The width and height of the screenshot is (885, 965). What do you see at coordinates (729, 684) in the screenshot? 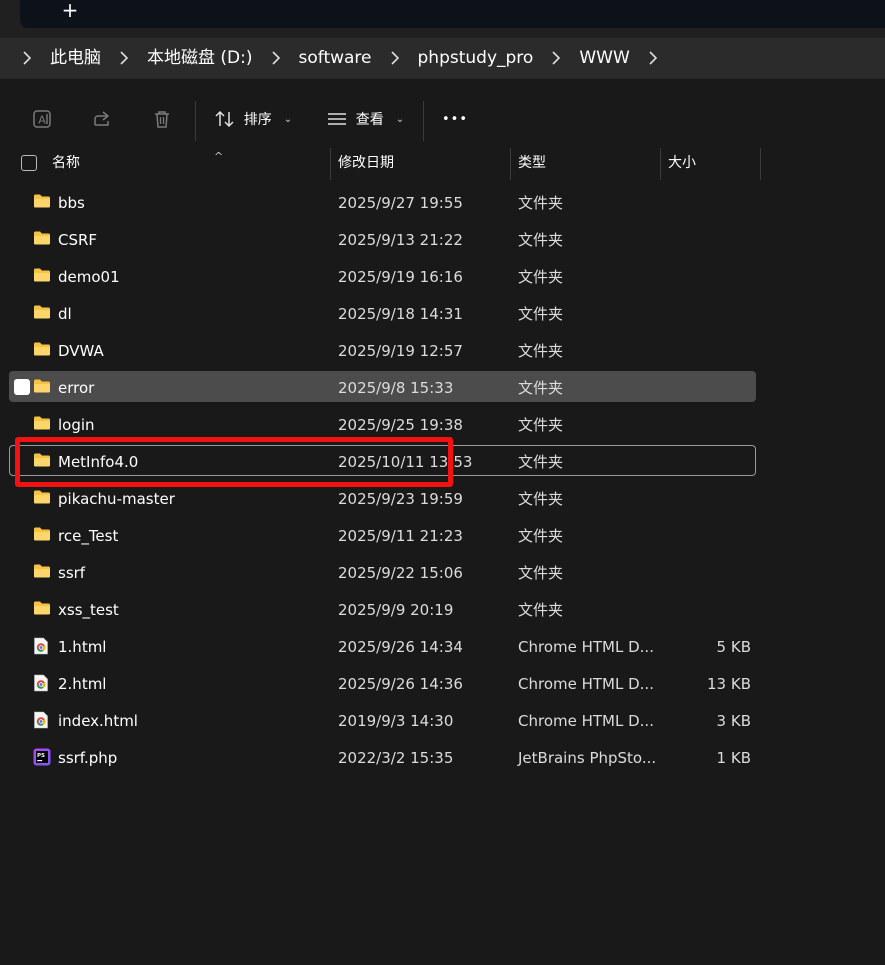
I see `file-size: 13 KB` at bounding box center [729, 684].